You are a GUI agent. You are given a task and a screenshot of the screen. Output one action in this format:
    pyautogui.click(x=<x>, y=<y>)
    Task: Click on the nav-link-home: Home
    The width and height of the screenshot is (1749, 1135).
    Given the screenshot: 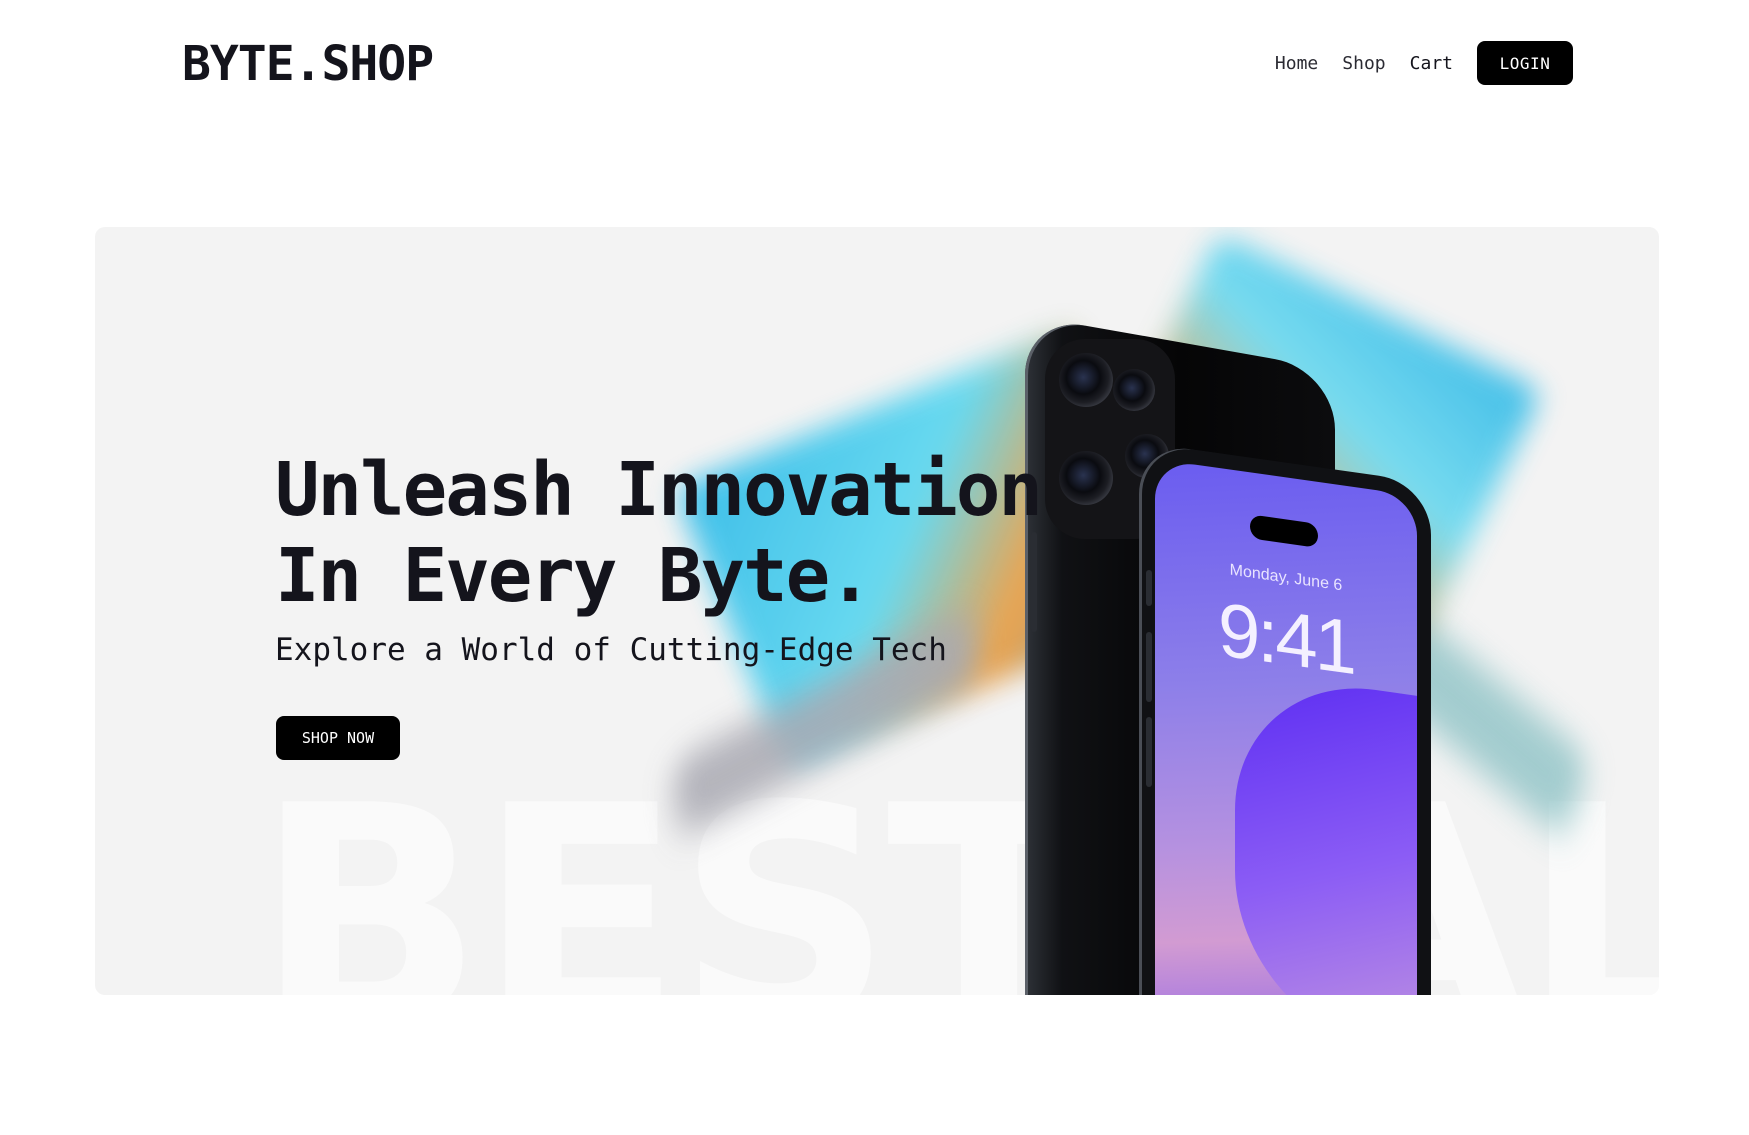 What is the action you would take?
    pyautogui.click(x=1296, y=63)
    